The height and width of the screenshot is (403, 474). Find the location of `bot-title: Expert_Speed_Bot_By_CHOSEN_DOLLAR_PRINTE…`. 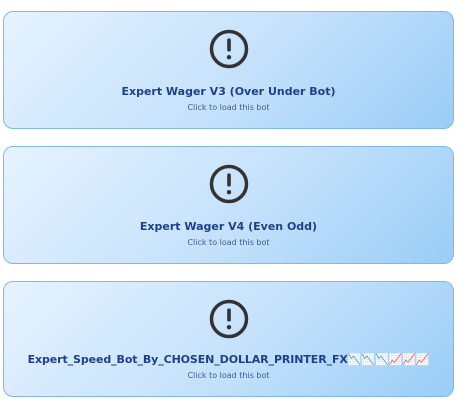

bot-title: Expert_Speed_Bot_By_CHOSEN_DOLLAR_PRINTE… is located at coordinates (228, 359).